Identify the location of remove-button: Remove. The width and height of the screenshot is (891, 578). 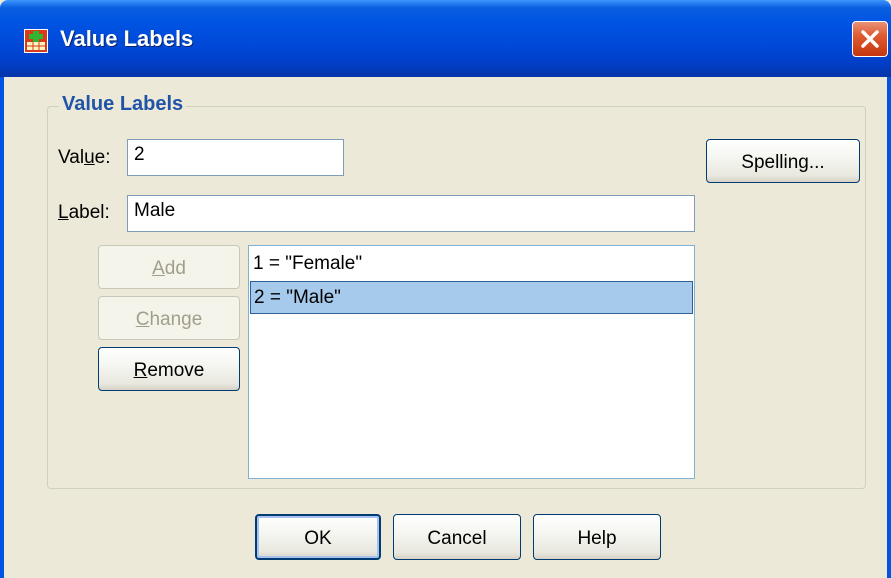
(169, 369).